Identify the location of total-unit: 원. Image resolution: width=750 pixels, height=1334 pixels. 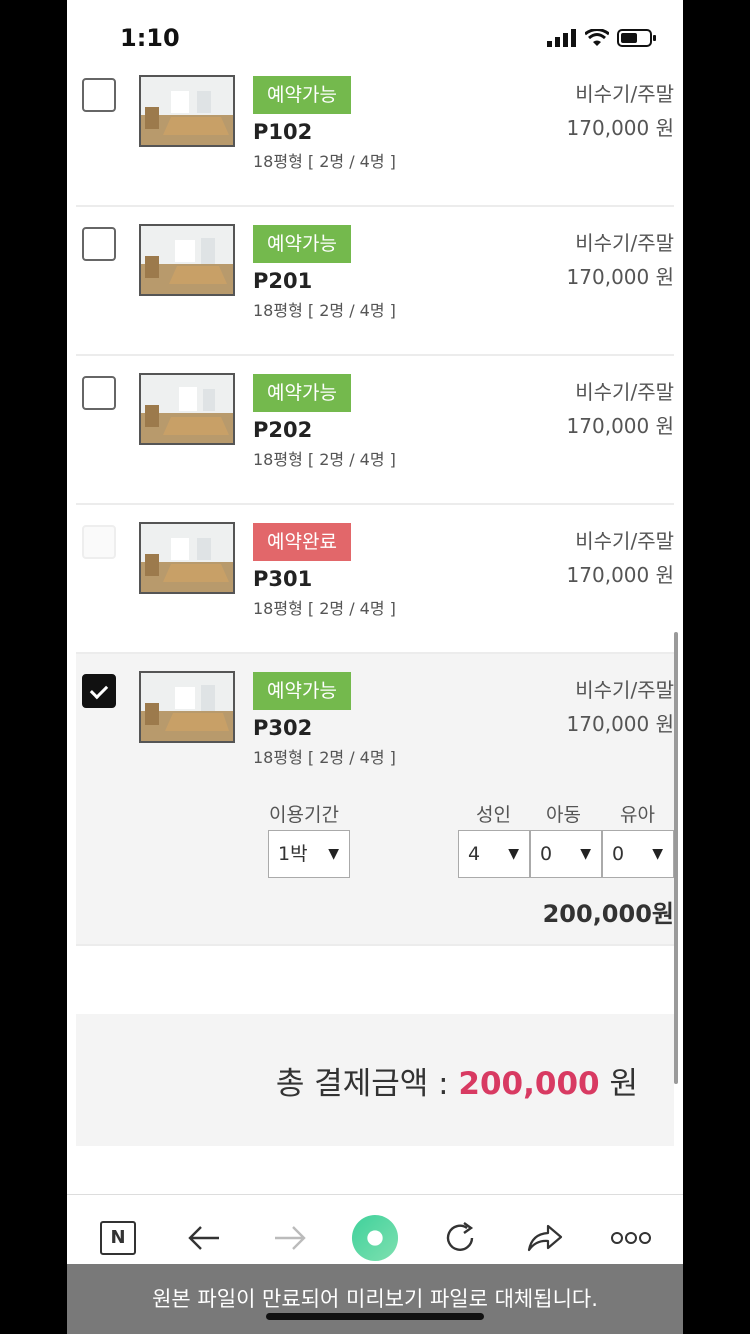
(618, 1084).